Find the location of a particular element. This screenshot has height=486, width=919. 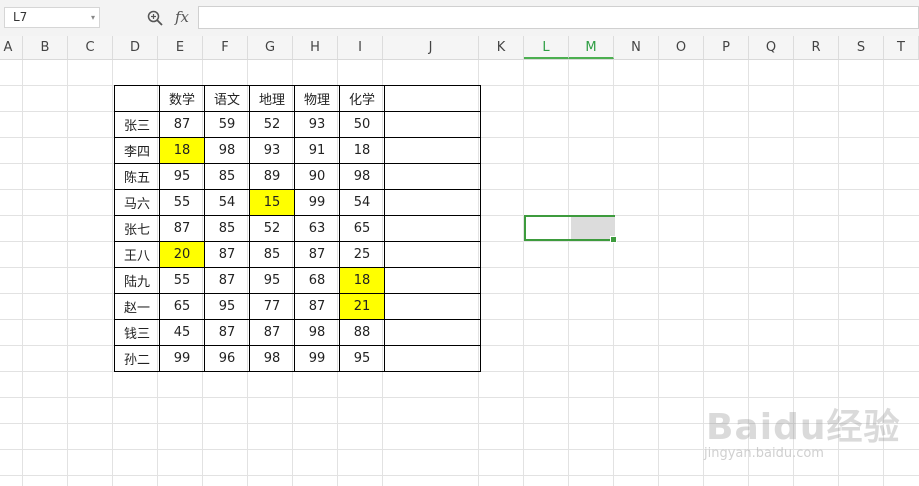

name-box: L7 ▾ is located at coordinates (52, 17).